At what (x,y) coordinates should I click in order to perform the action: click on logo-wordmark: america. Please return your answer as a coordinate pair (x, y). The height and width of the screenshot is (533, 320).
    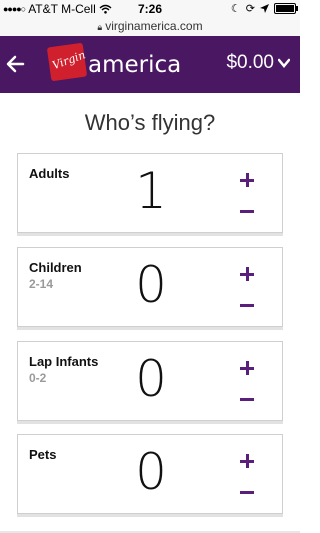
    Looking at the image, I should click on (135, 65).